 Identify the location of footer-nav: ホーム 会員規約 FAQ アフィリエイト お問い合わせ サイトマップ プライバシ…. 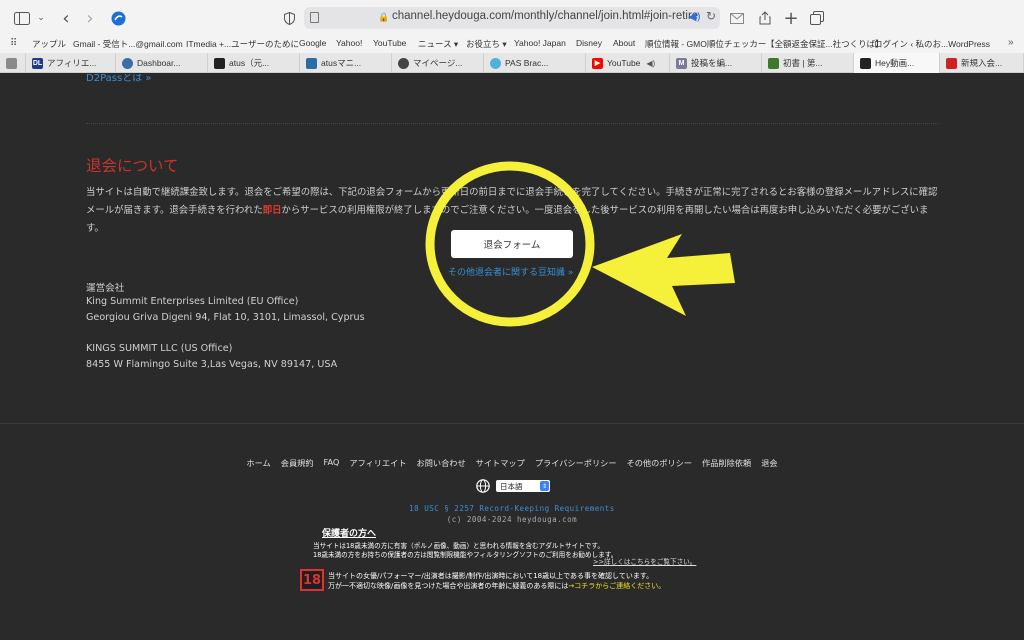
(512, 463).